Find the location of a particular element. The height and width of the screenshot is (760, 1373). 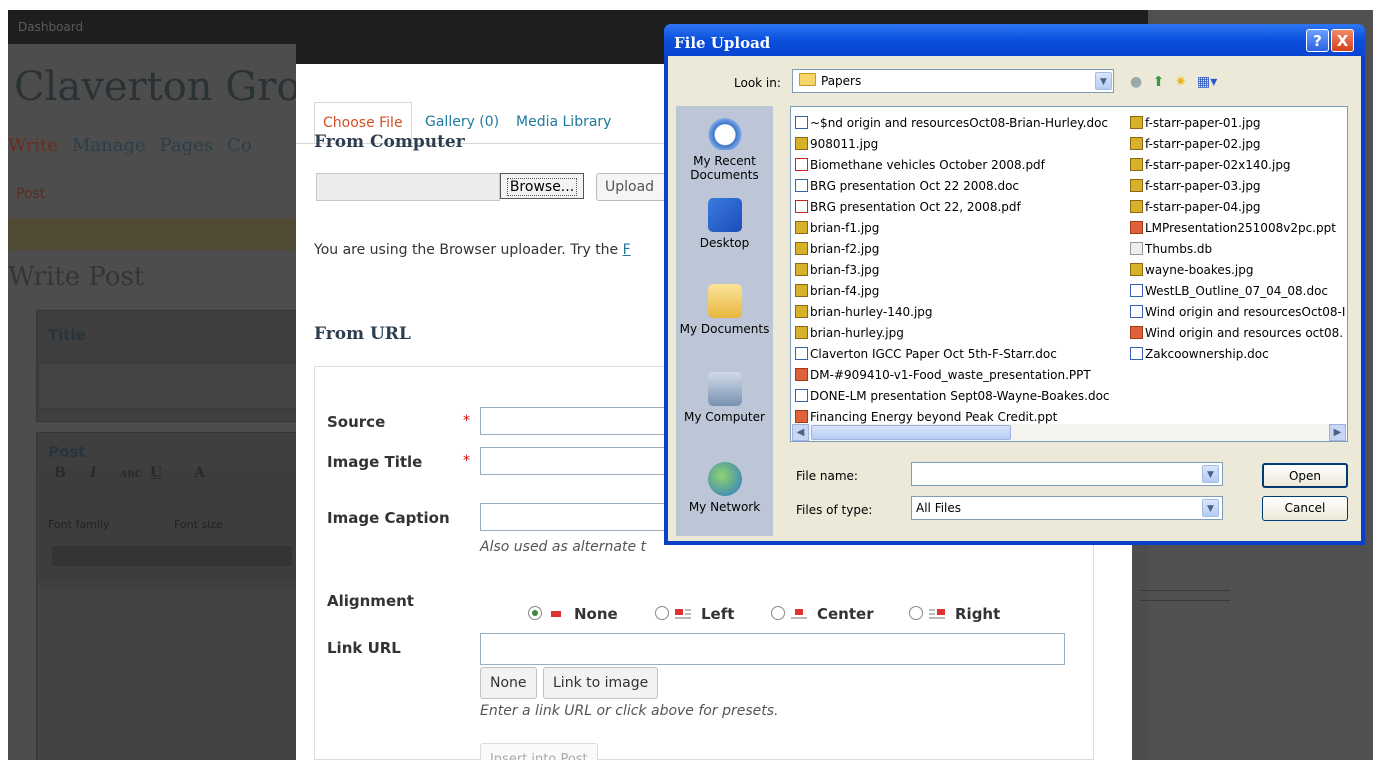

file-item: brian-hurley-140.jpg is located at coordinates (962, 312).